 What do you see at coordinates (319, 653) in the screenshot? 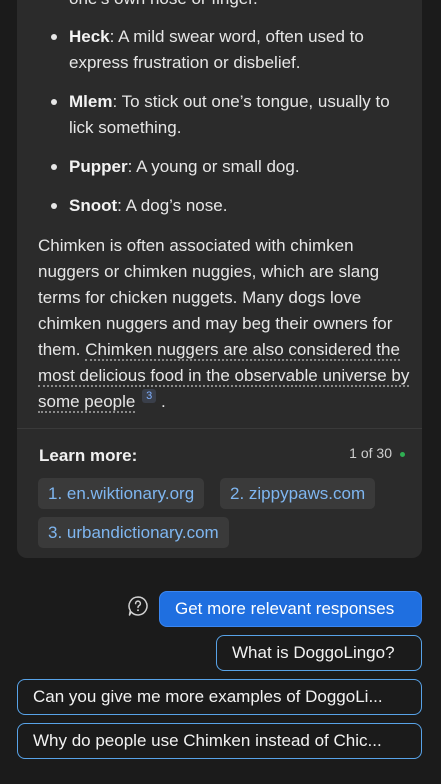
I see `suggestion-what-is-doggolingo: What is DoggoLingo?` at bounding box center [319, 653].